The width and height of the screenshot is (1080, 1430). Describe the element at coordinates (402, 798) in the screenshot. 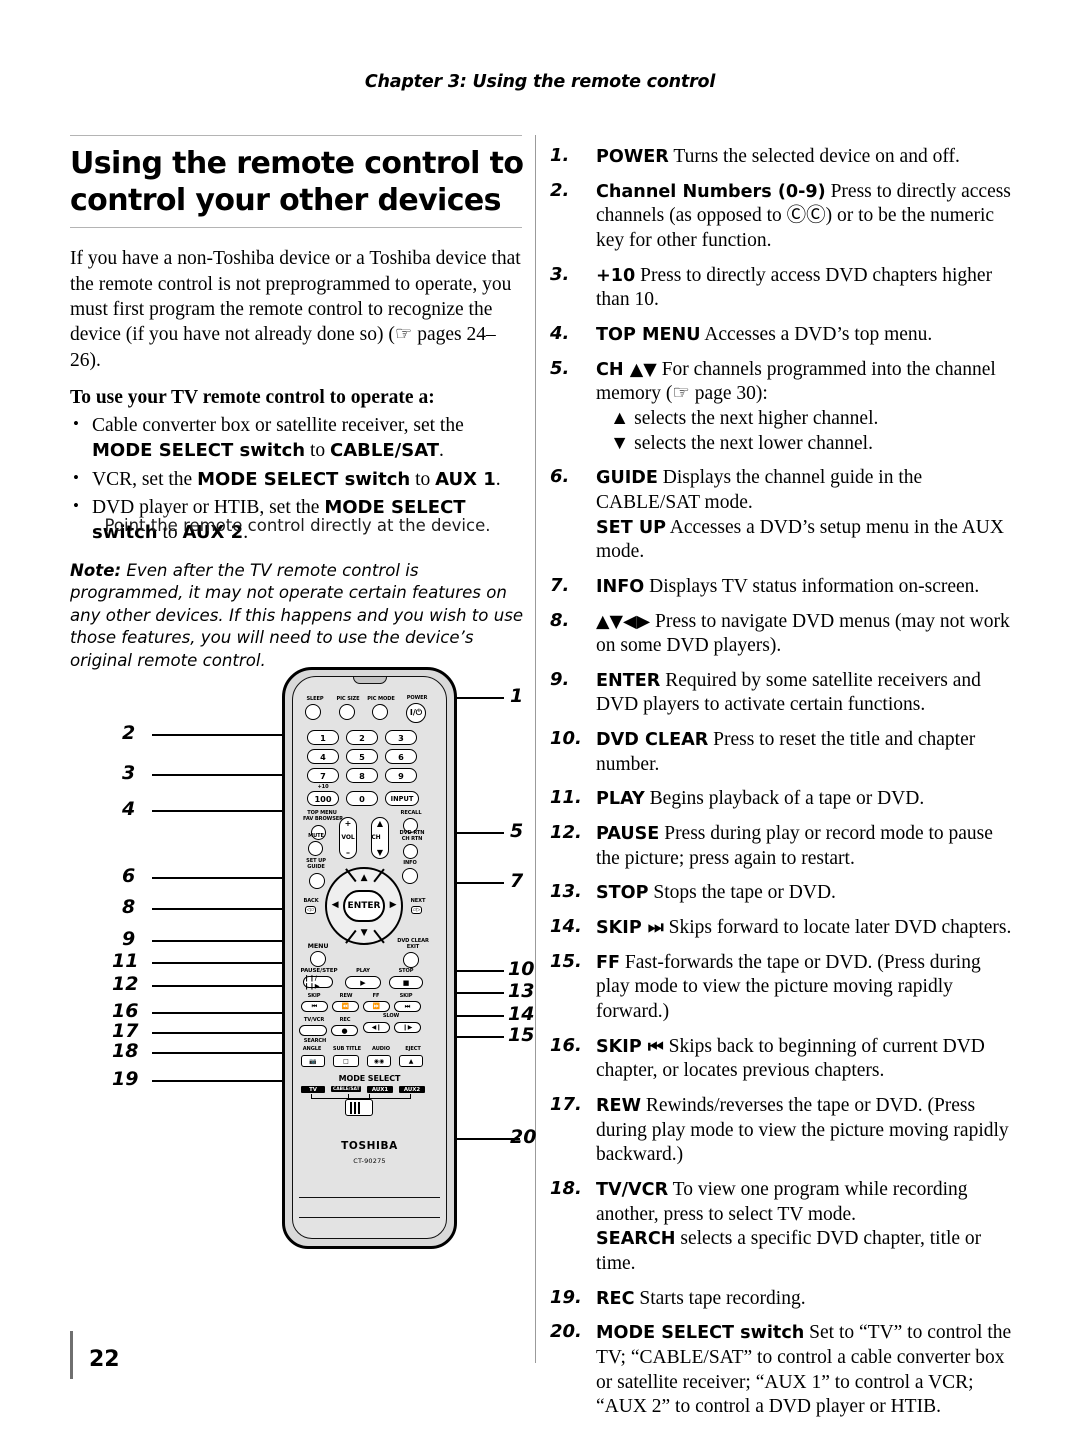

I see `input-button: INPUT` at that location.